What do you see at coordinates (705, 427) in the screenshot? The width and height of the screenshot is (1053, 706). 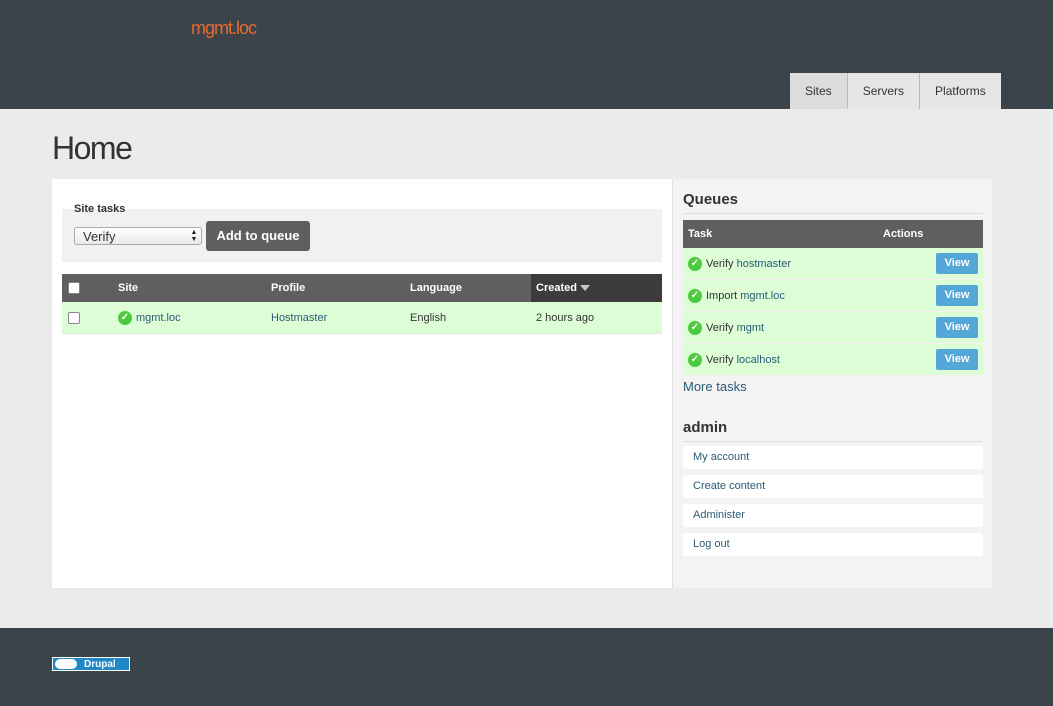 I see `admin-title: admin` at bounding box center [705, 427].